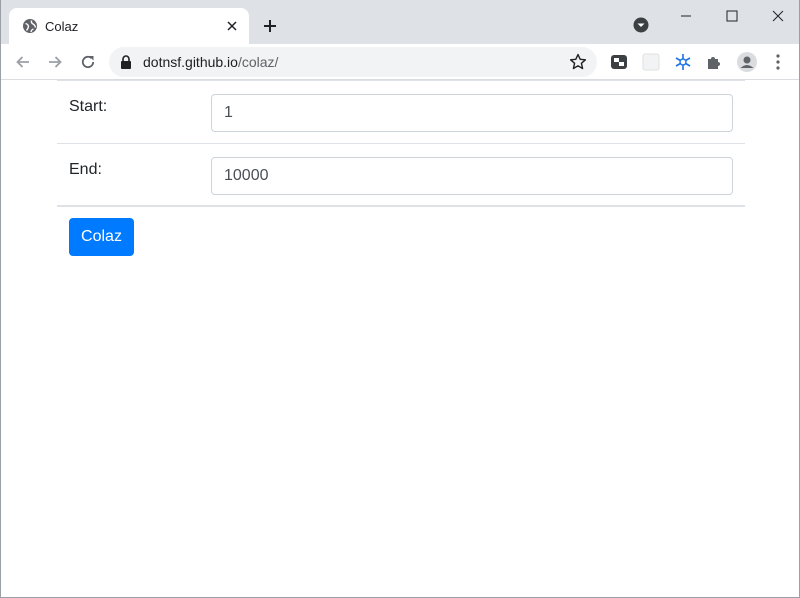  I want to click on form-row-end: End:, so click(401, 175).